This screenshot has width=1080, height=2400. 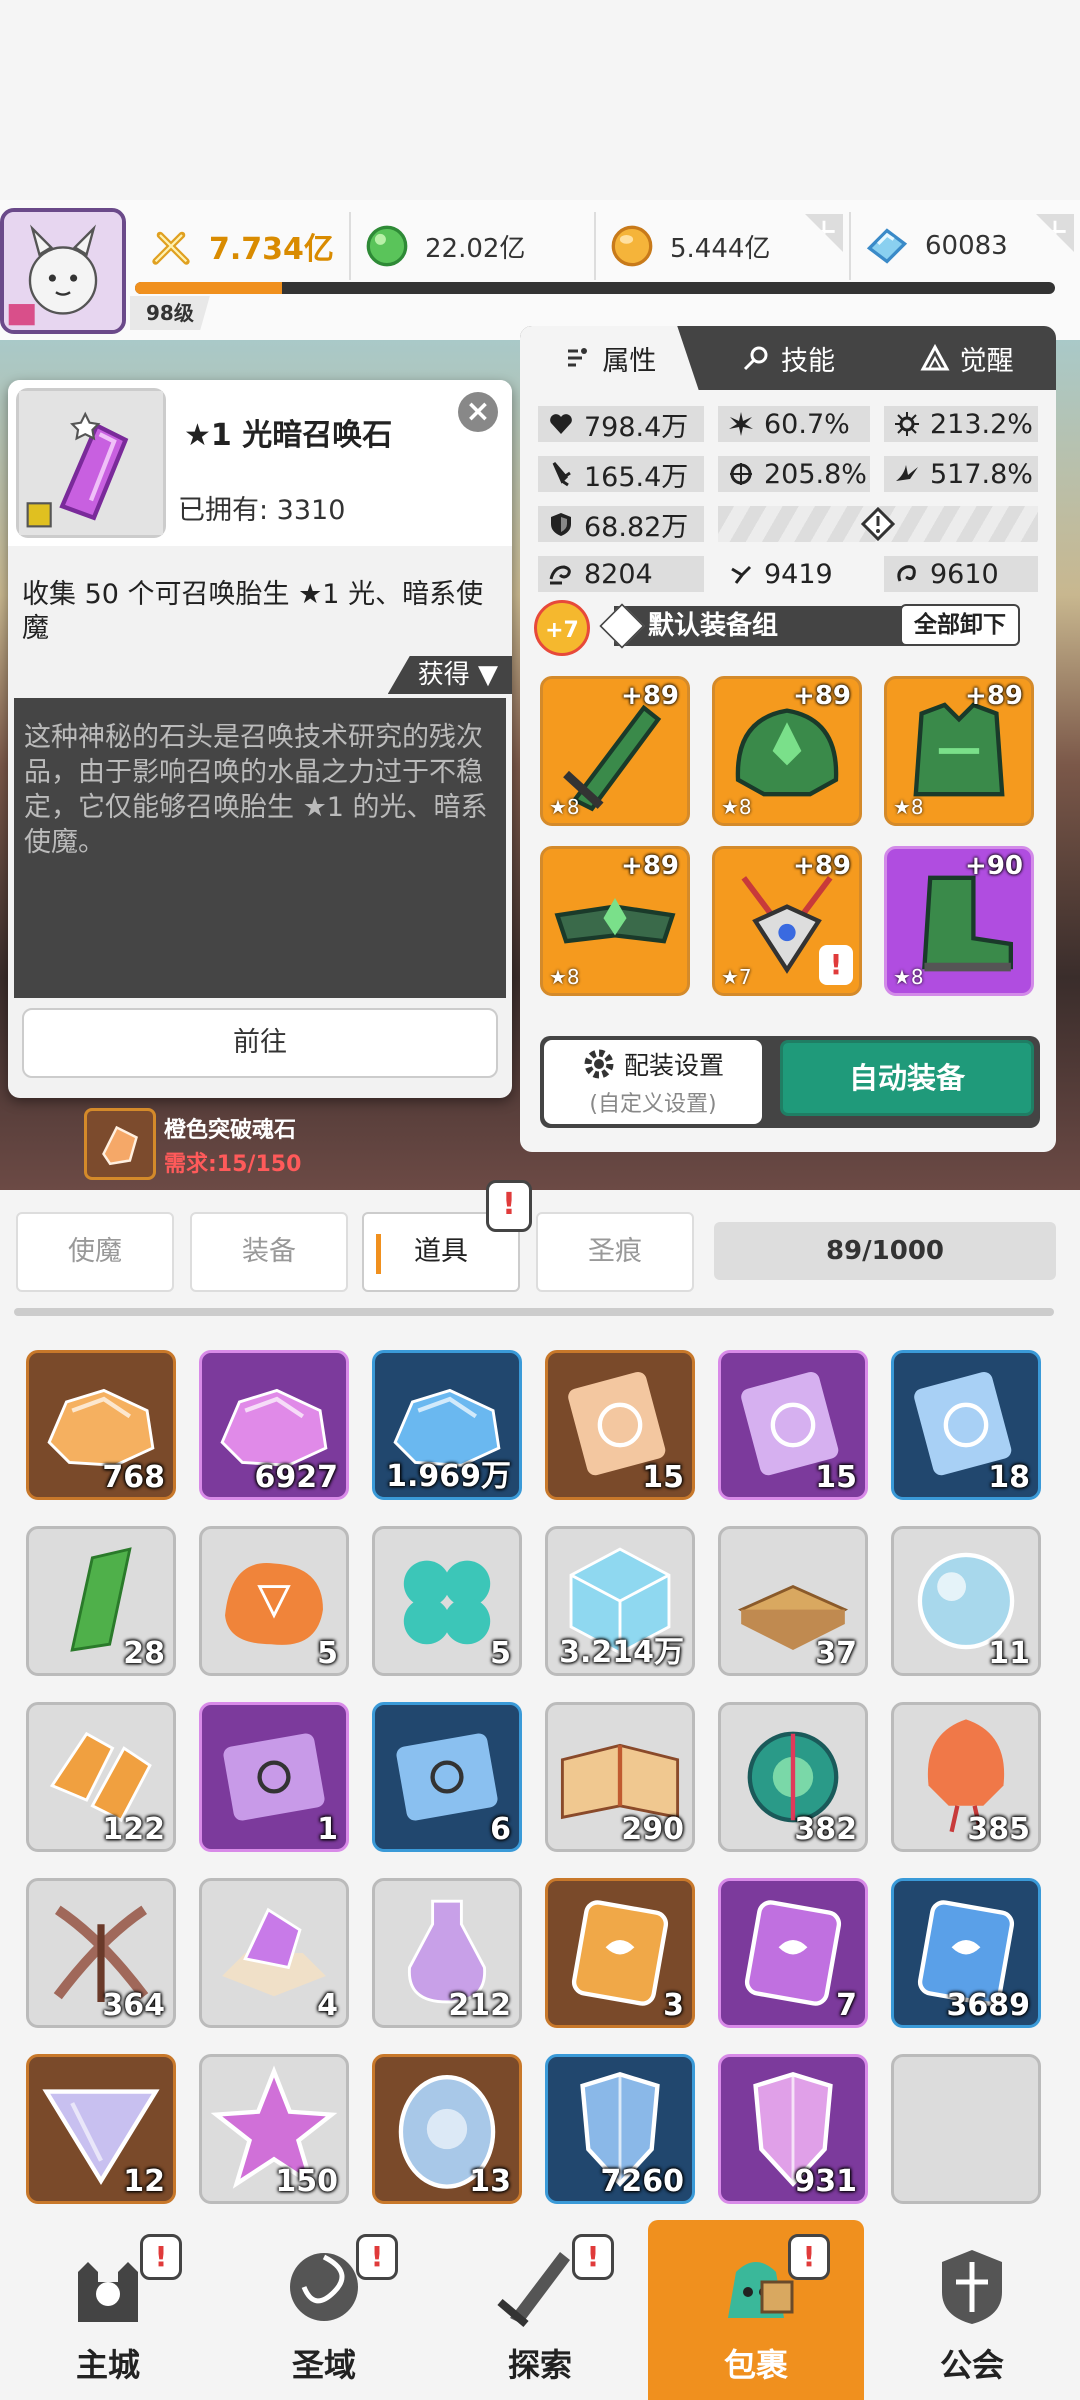 I want to click on inventory-item: 1.969万, so click(x=447, y=1425).